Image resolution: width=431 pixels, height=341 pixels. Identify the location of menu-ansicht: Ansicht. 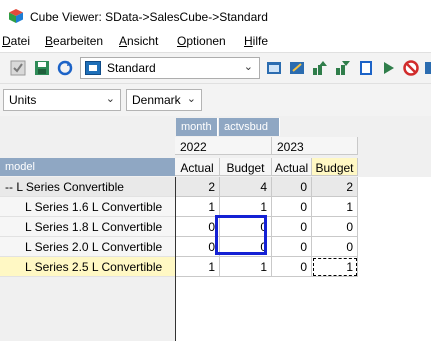
(138, 41).